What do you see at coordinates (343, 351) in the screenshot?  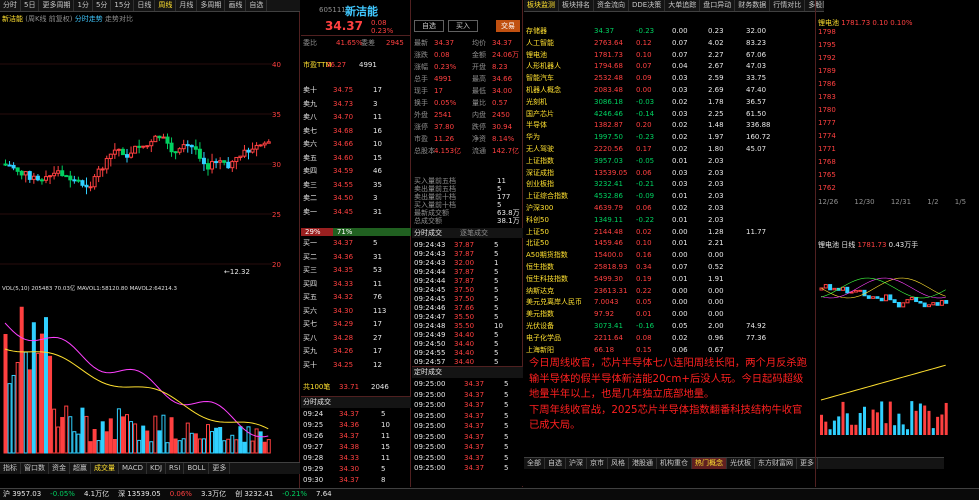 I see `bid-price: 34.26` at bounding box center [343, 351].